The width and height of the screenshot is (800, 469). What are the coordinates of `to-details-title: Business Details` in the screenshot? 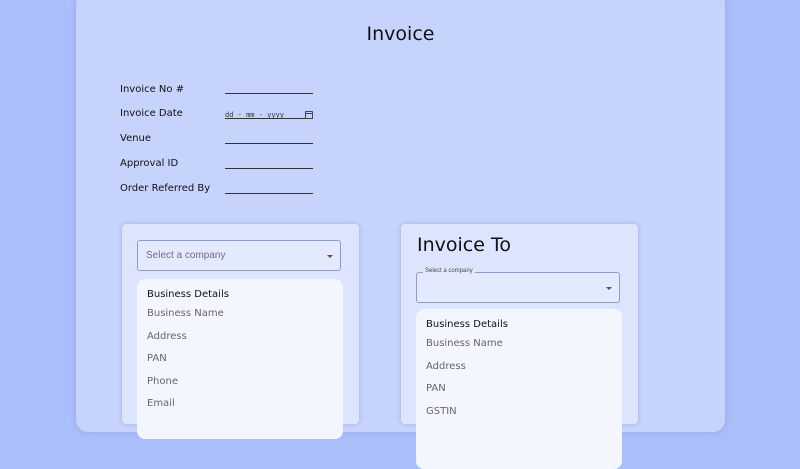 It's located at (467, 324).